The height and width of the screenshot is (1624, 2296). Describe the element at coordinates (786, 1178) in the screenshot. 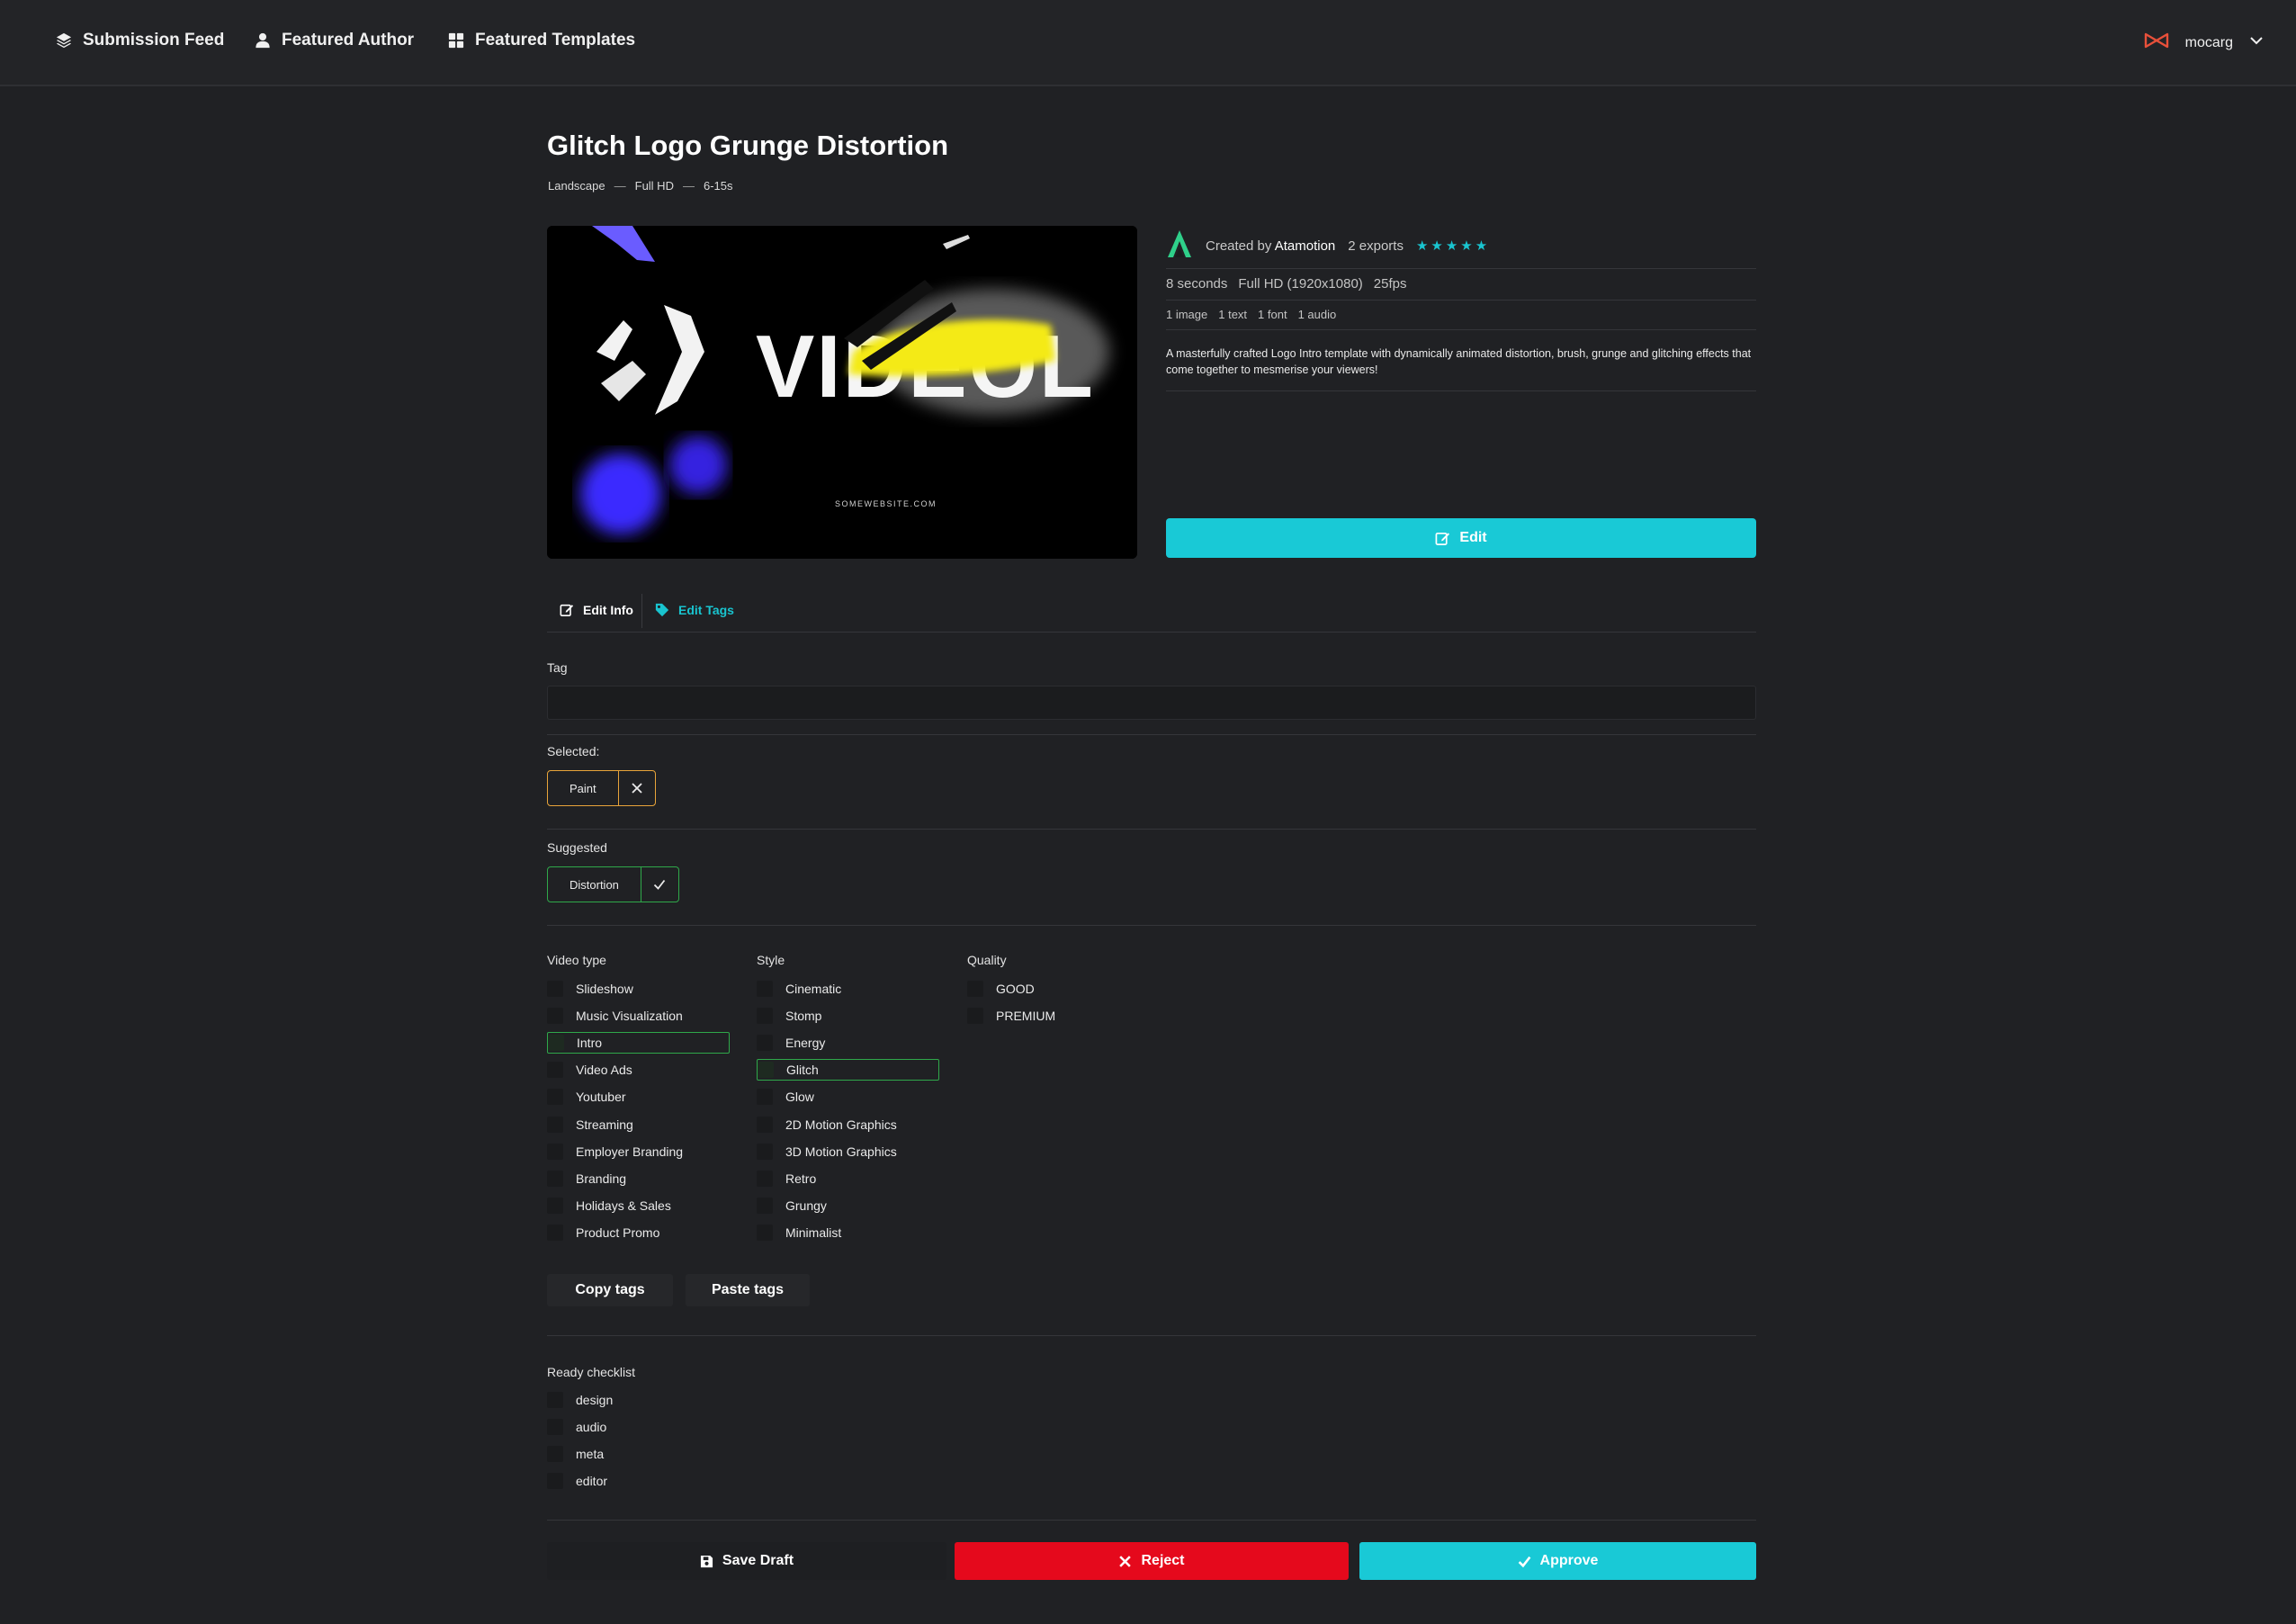

I see `style-checkbox: Retro` at that location.